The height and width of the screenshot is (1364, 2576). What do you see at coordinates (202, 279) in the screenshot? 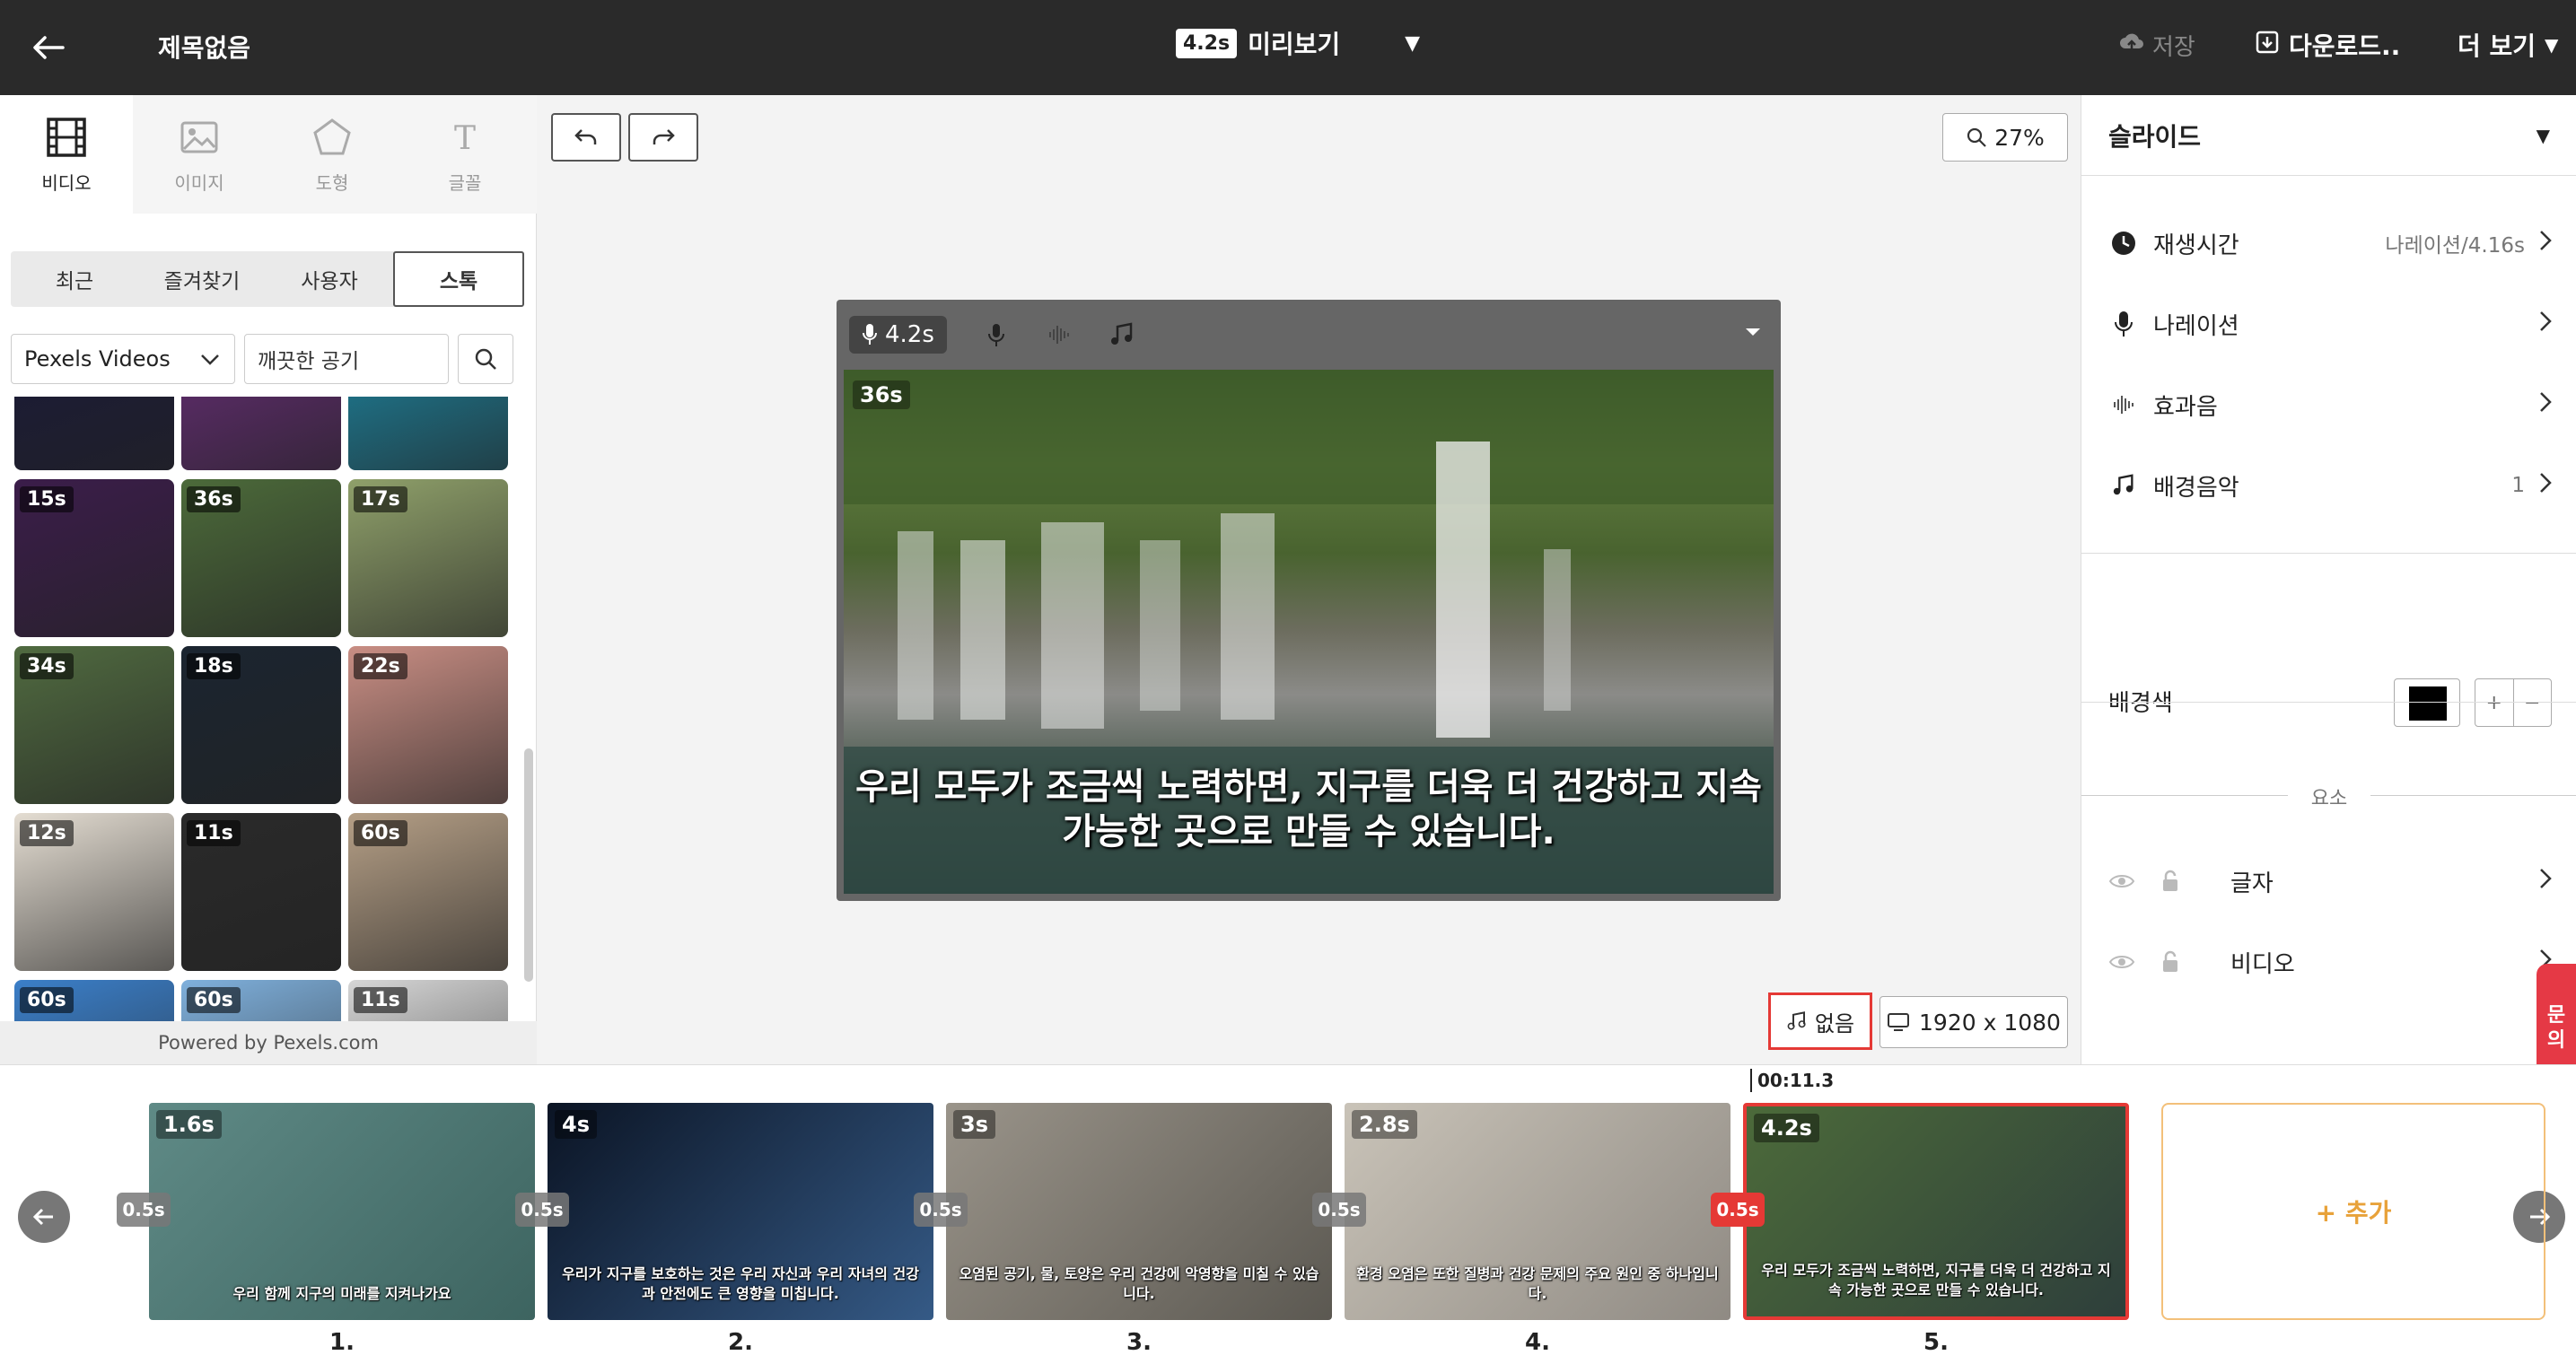
I see `tab-favorites: 즐겨찾기` at bounding box center [202, 279].